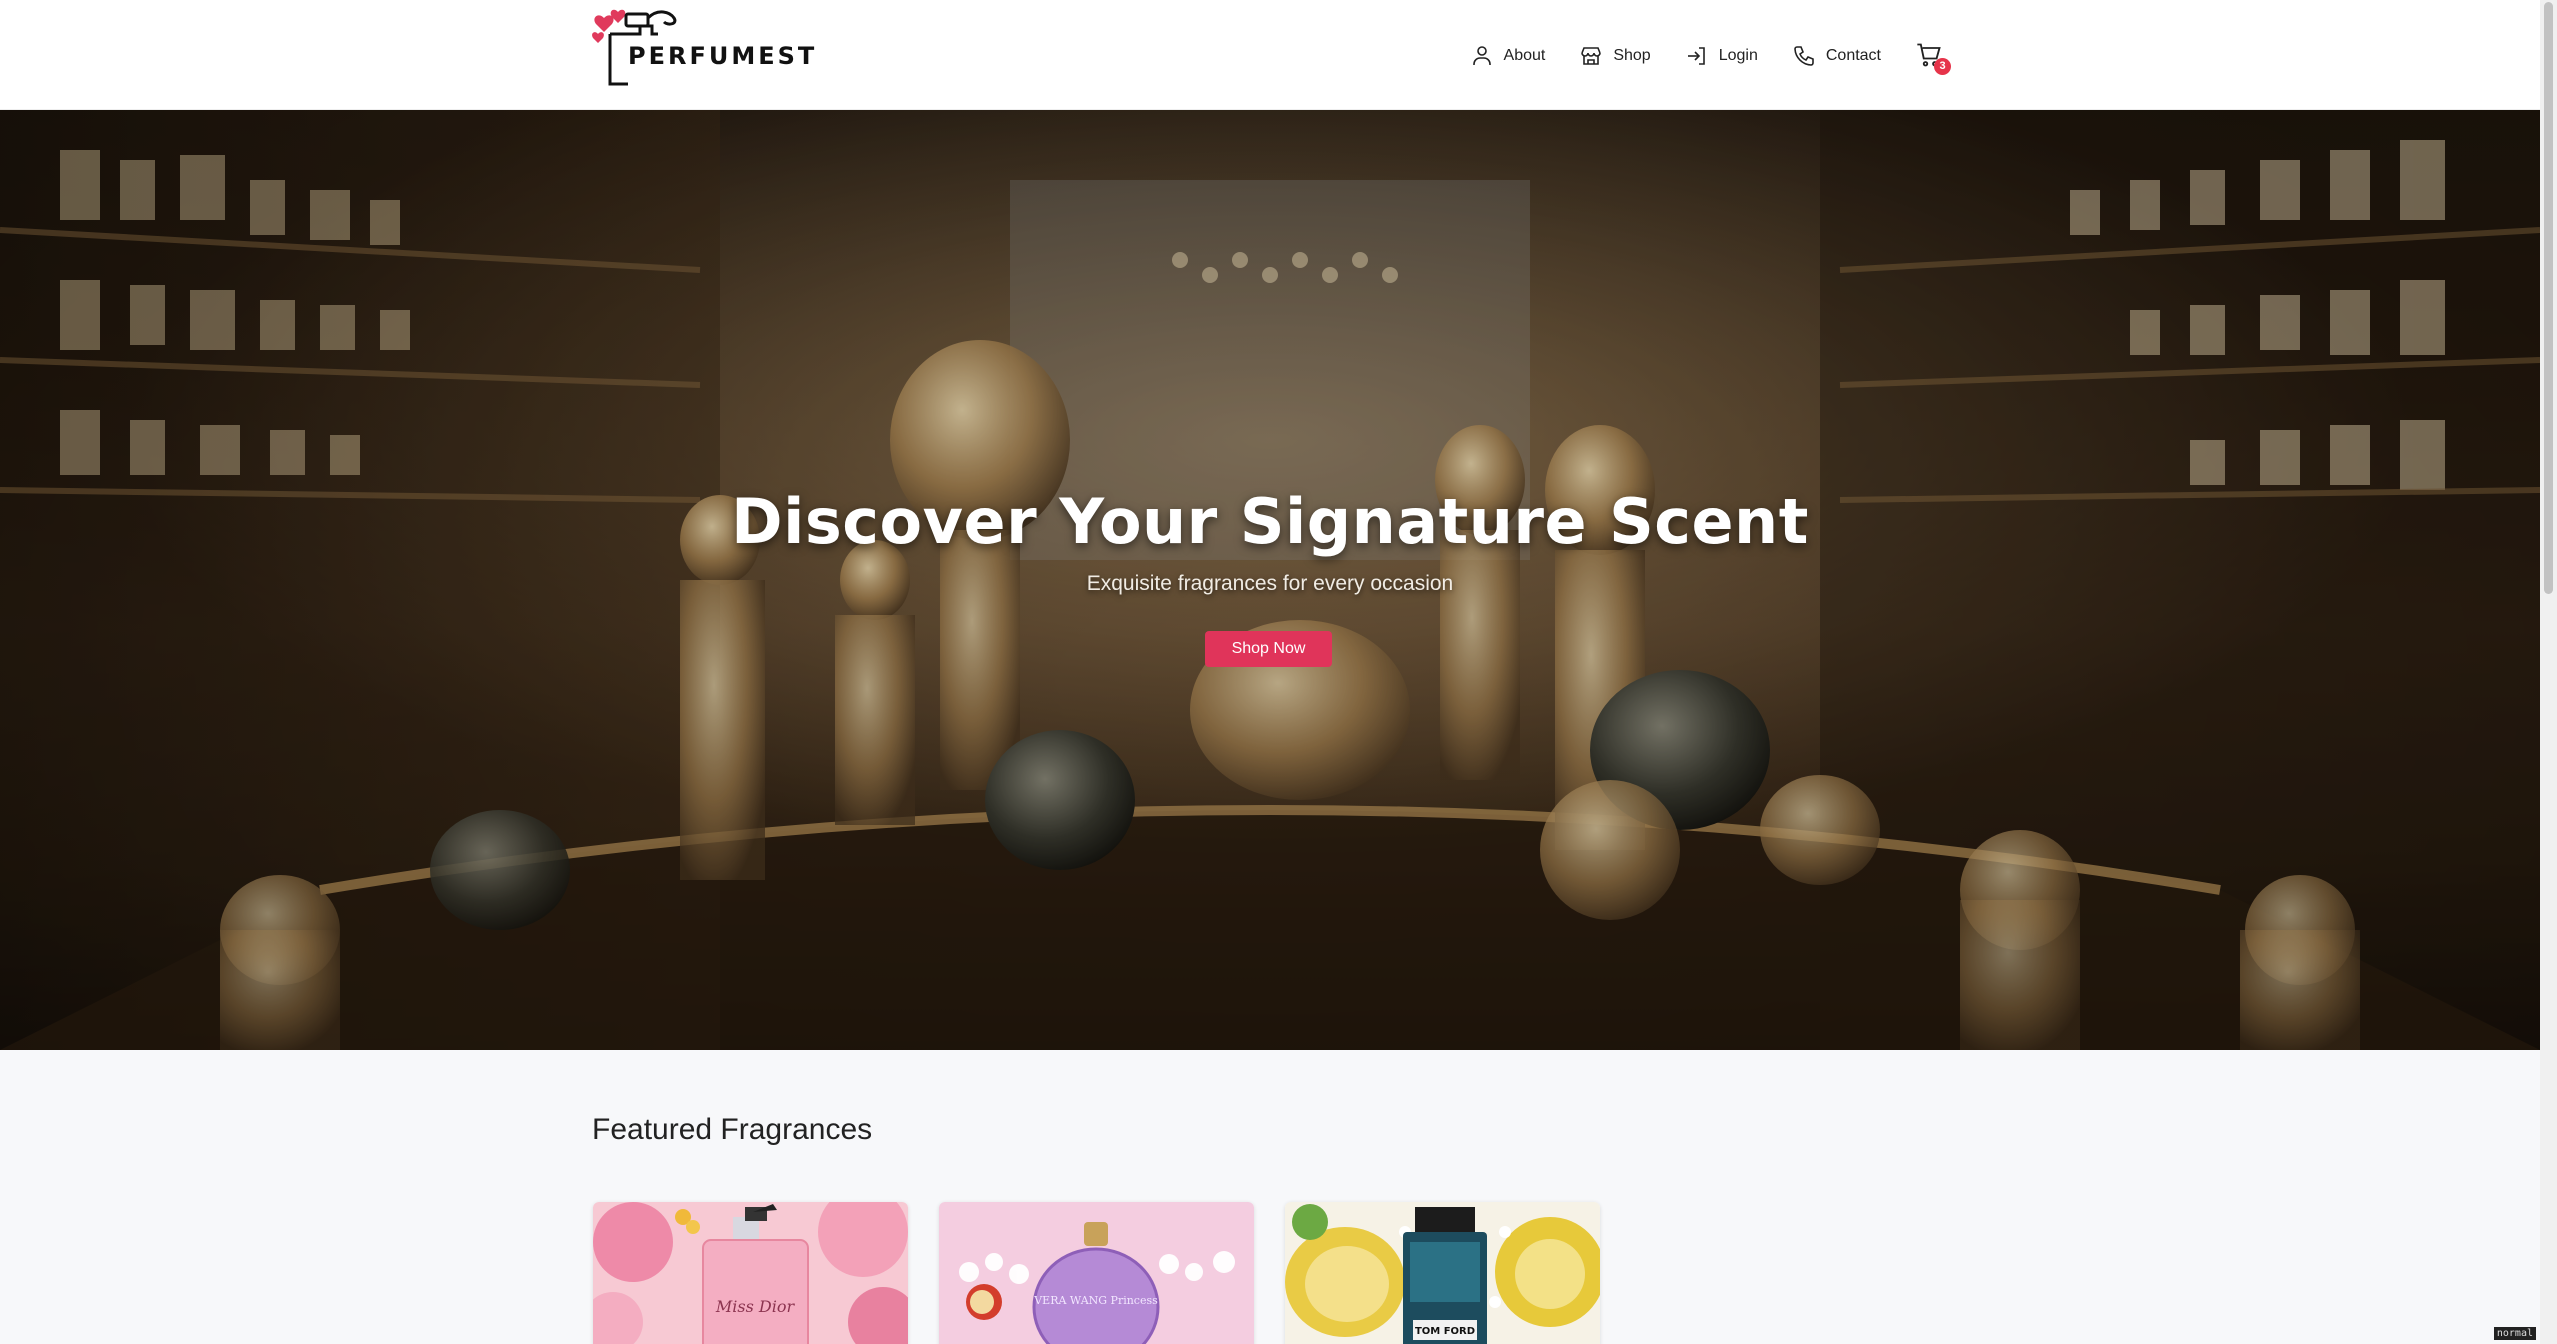 This screenshot has height=1344, width=2557. What do you see at coordinates (1696, 56) in the screenshot?
I see `login-icon` at bounding box center [1696, 56].